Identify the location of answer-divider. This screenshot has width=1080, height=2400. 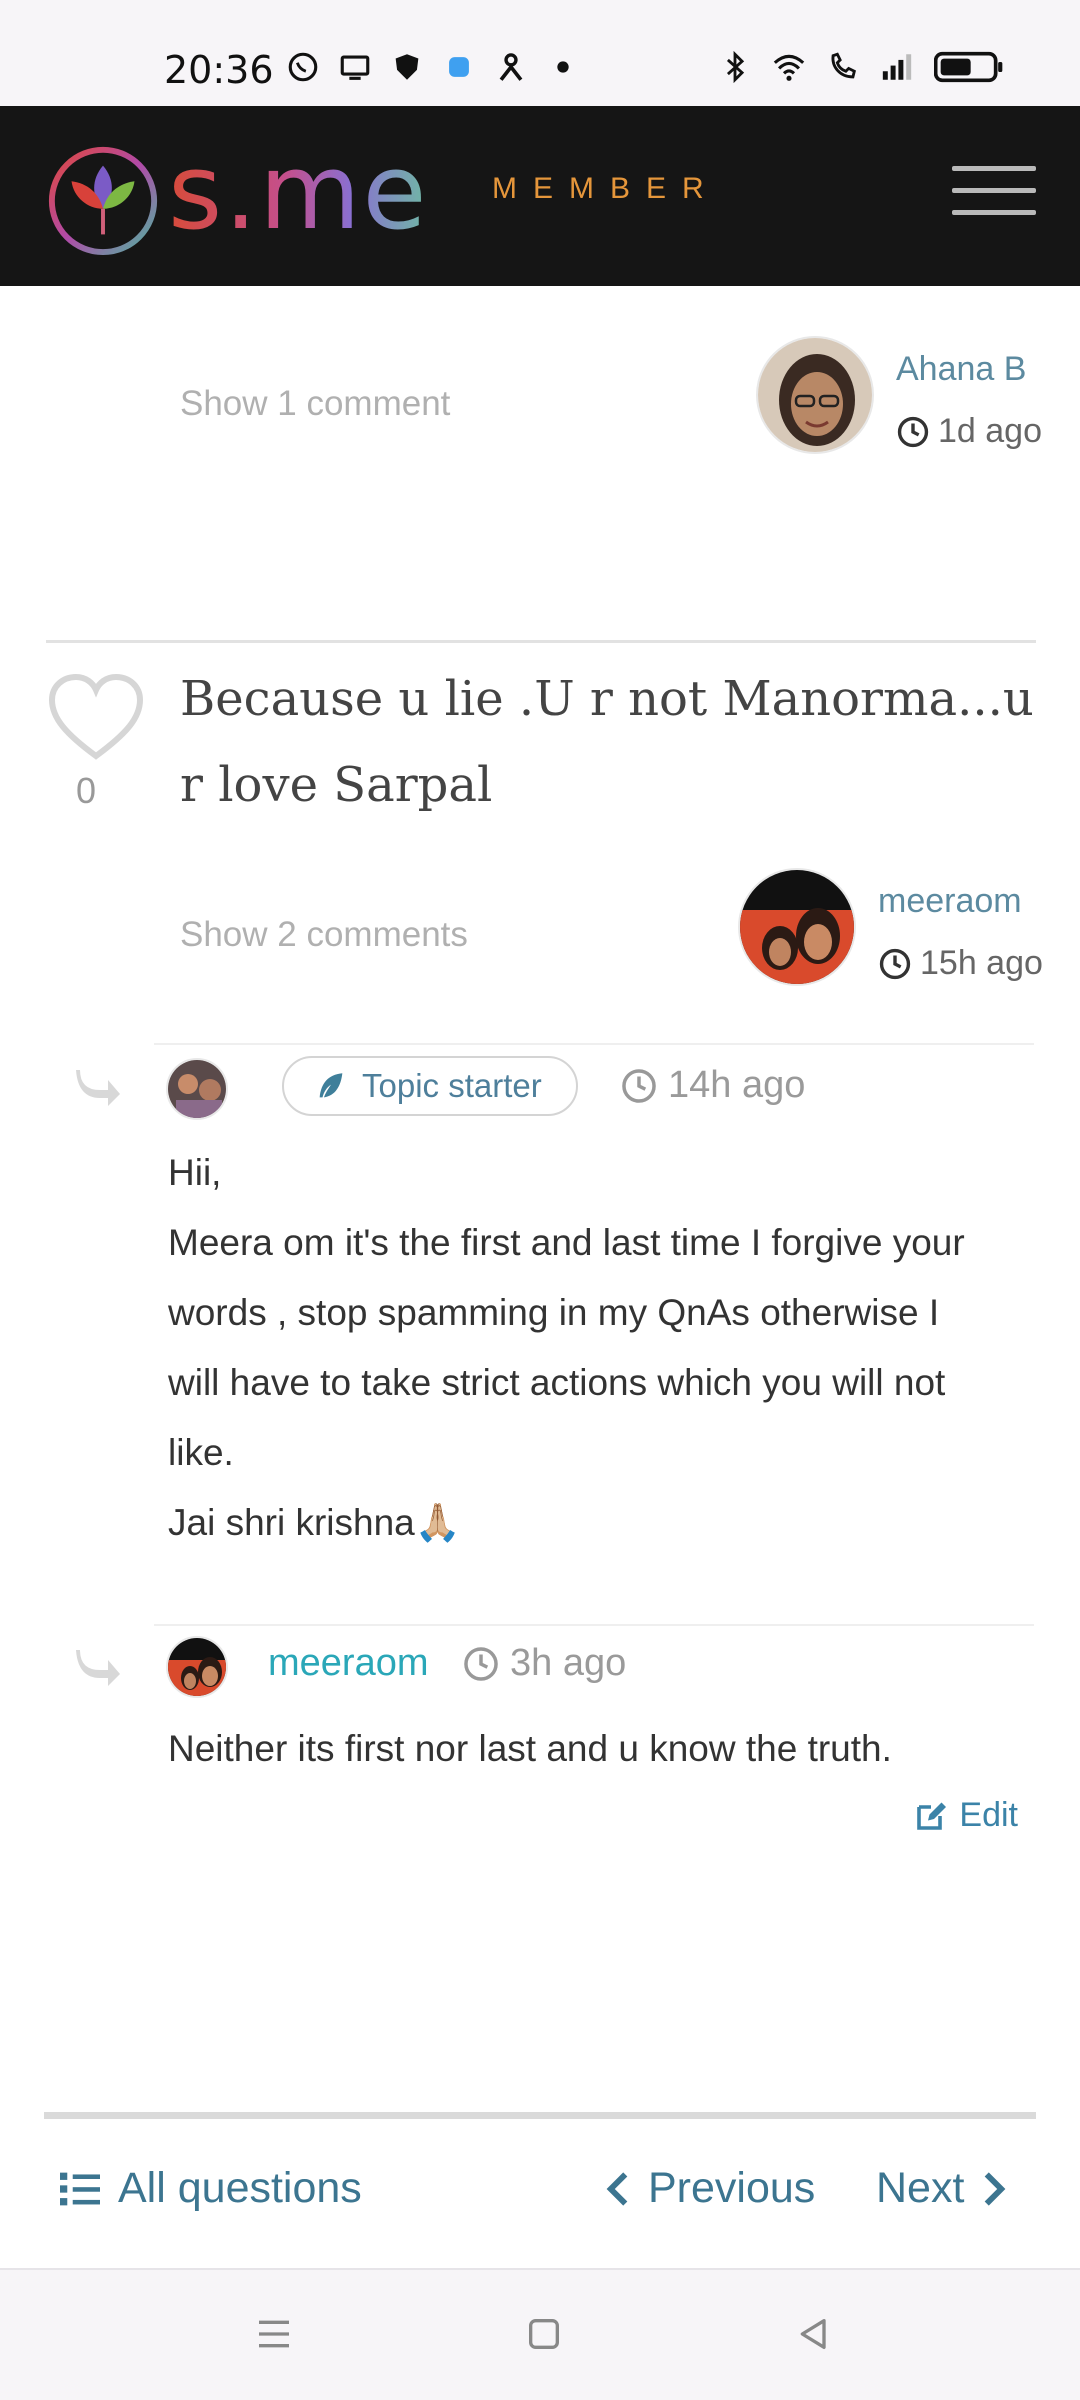
(541, 641).